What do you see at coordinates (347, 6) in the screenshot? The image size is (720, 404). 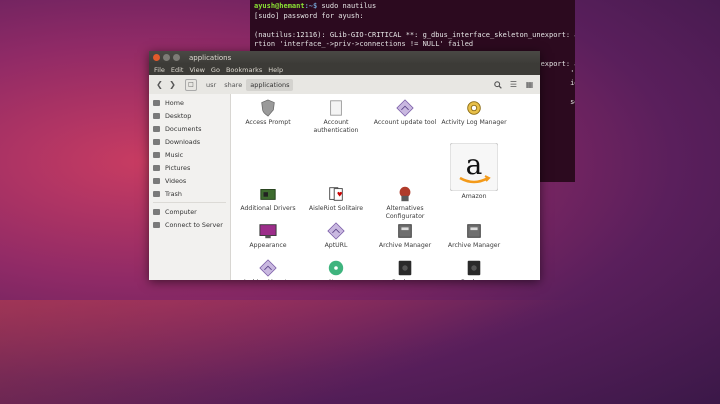 I see `prompt-command: sudo nautilus` at bounding box center [347, 6].